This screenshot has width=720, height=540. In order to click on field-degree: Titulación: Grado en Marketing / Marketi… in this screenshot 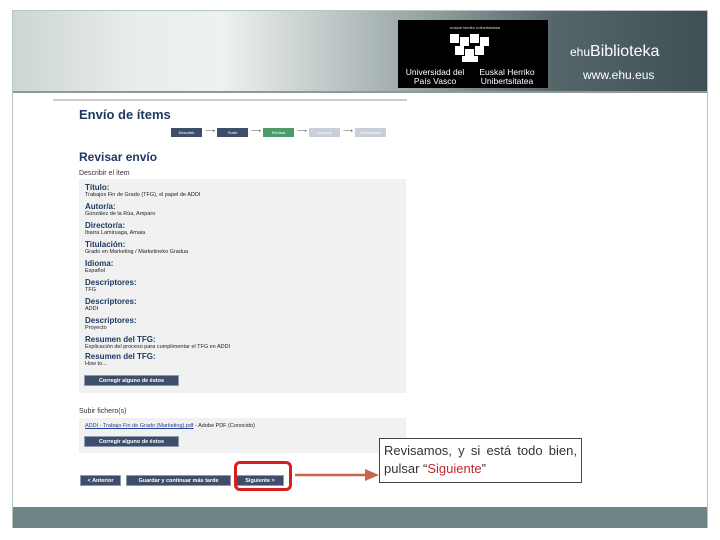, I will do `click(136, 248)`.